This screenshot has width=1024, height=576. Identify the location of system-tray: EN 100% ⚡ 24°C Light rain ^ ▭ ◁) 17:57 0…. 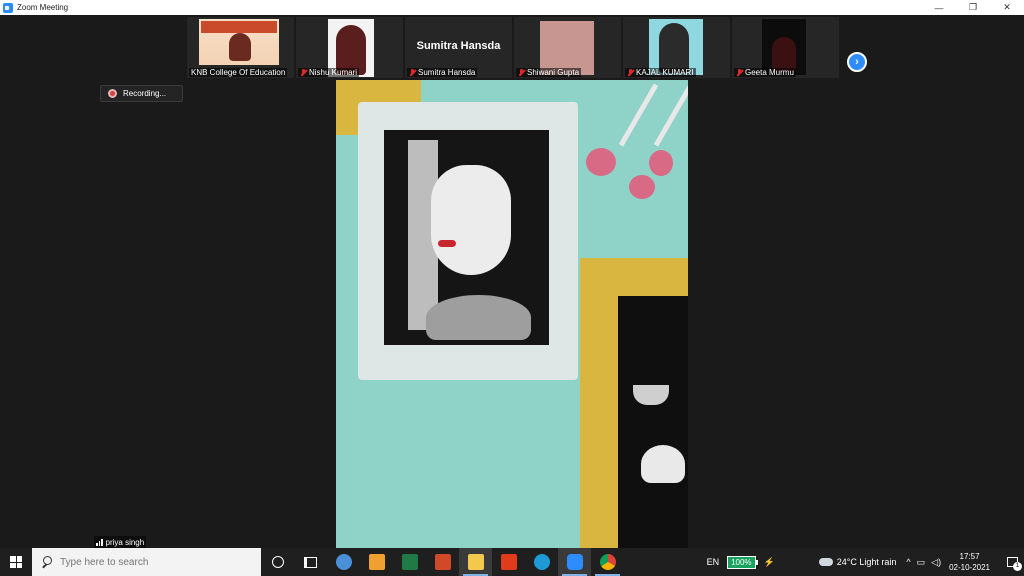
(865, 562).